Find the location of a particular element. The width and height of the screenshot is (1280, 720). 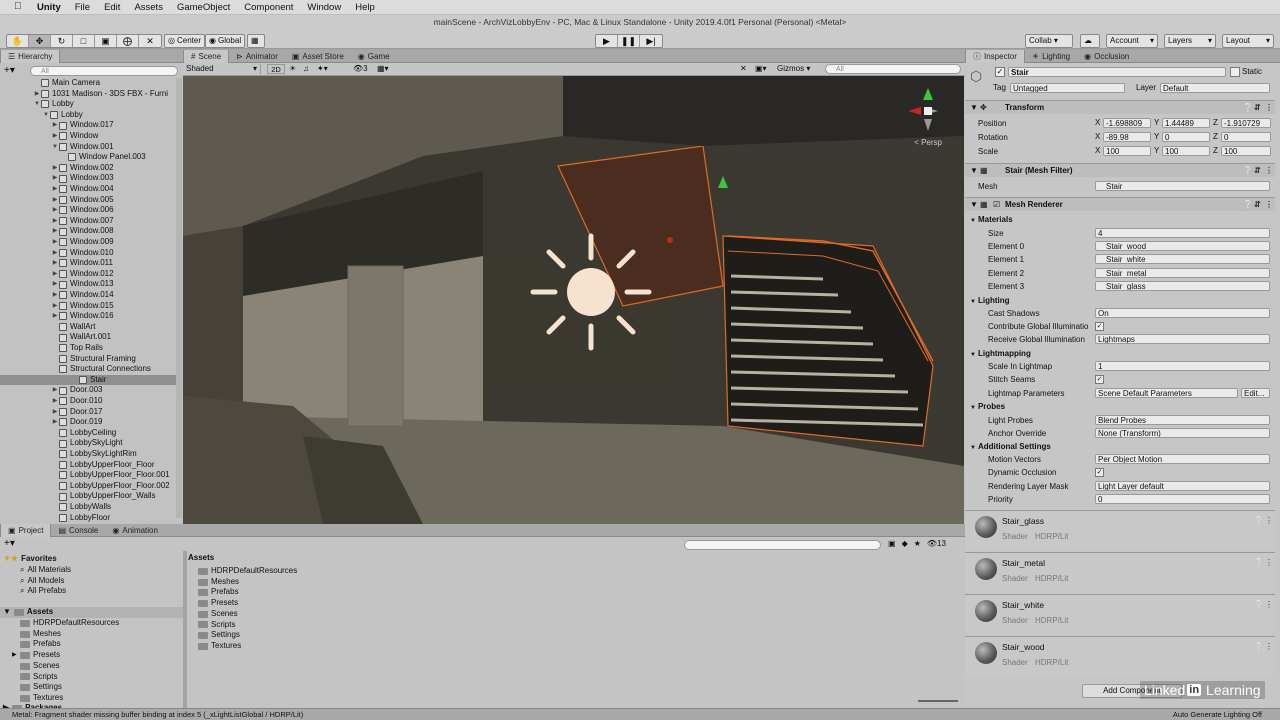

hierarchy-row: ▶ Window.016 is located at coordinates (82, 316).